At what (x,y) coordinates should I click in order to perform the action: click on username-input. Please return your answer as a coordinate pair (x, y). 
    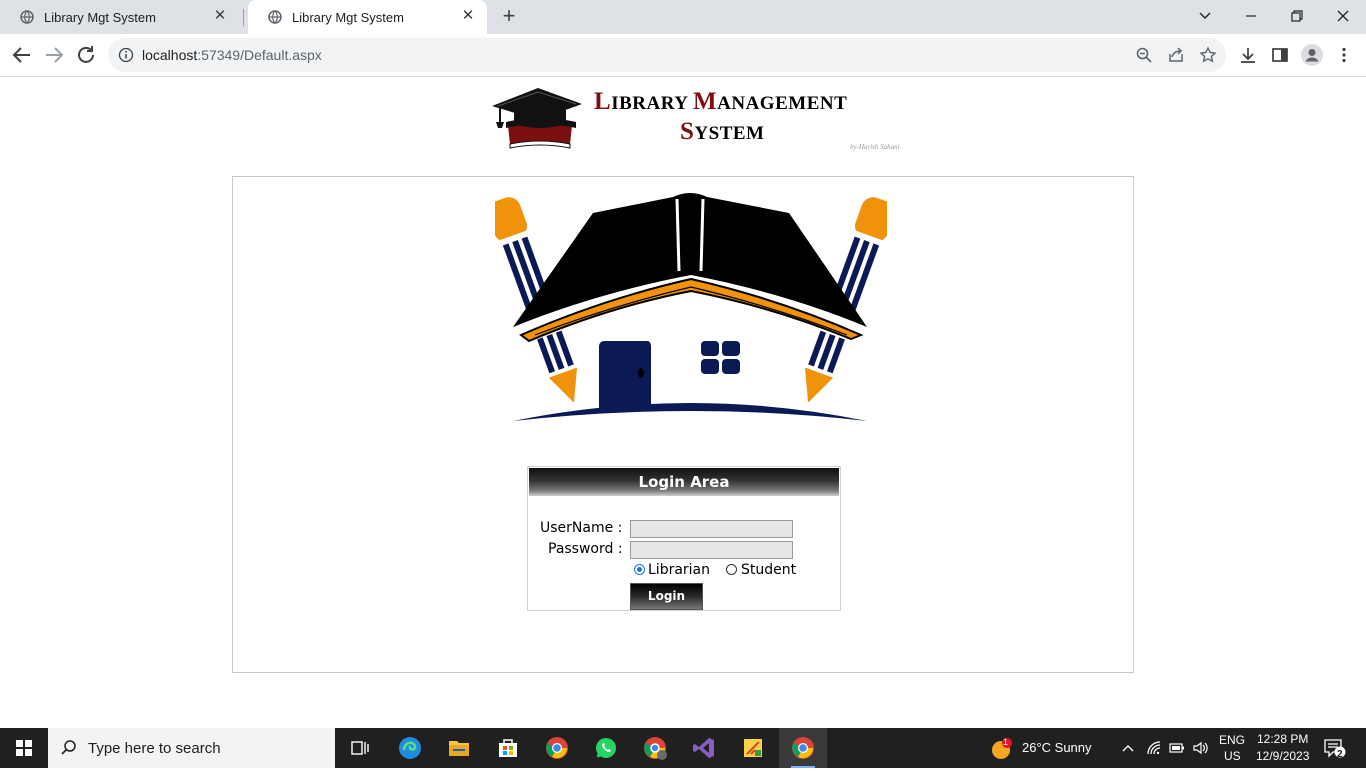
    Looking at the image, I should click on (711, 529).